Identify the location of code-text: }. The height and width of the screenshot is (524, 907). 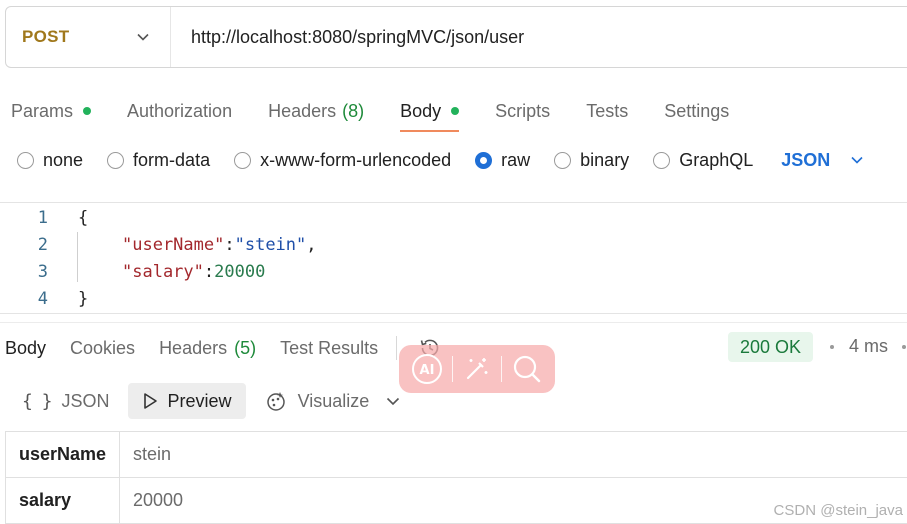
(83, 298).